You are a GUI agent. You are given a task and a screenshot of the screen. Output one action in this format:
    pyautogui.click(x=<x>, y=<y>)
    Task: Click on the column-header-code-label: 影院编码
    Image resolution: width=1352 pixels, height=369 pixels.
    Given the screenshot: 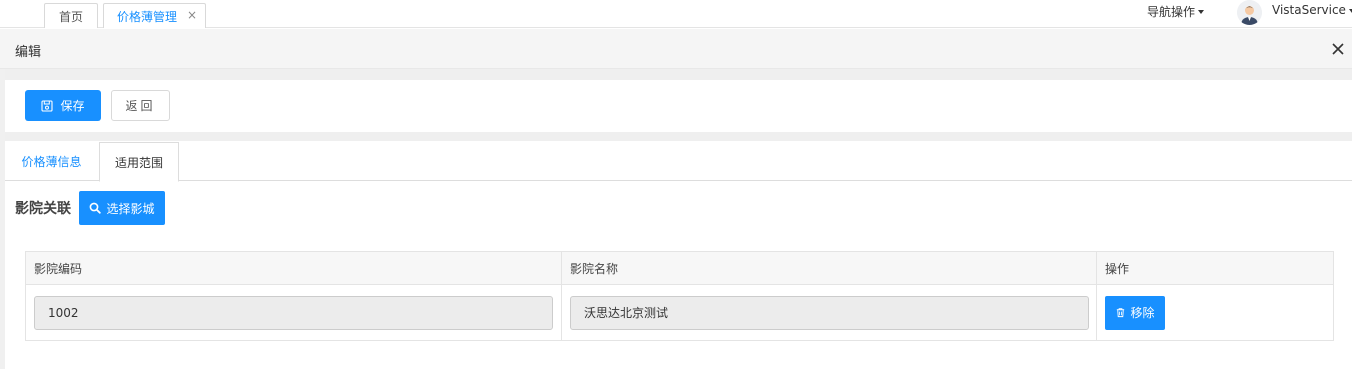 What is the action you would take?
    pyautogui.click(x=58, y=268)
    